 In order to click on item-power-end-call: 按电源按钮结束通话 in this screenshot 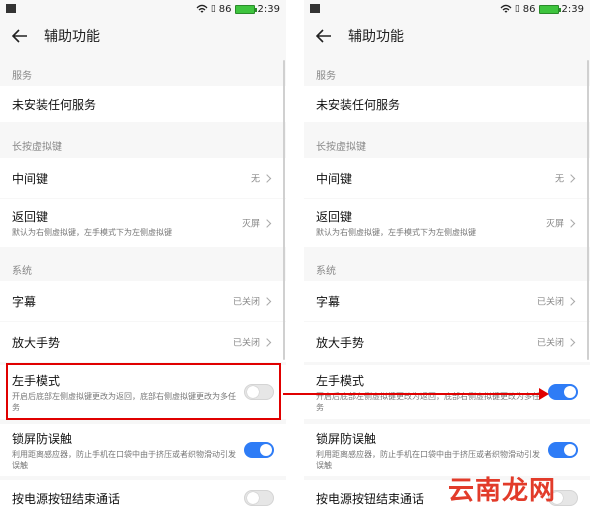, I will do `click(143, 496)`.